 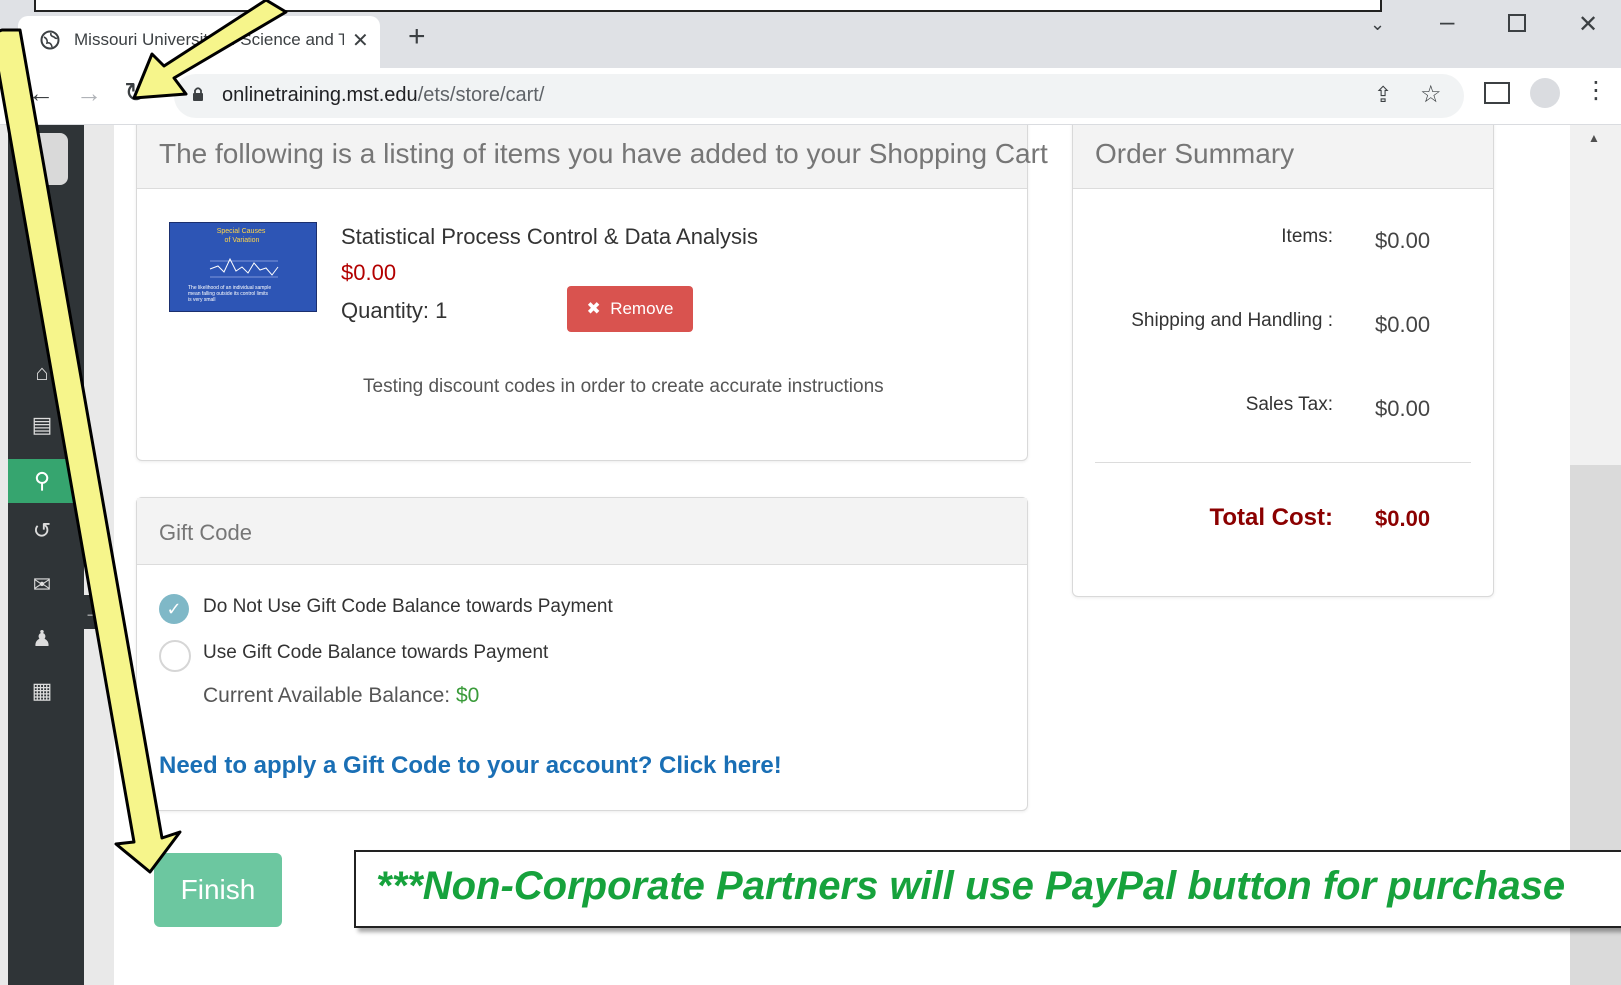 I want to click on more-menu-icon: ⋮, so click(x=1596, y=90).